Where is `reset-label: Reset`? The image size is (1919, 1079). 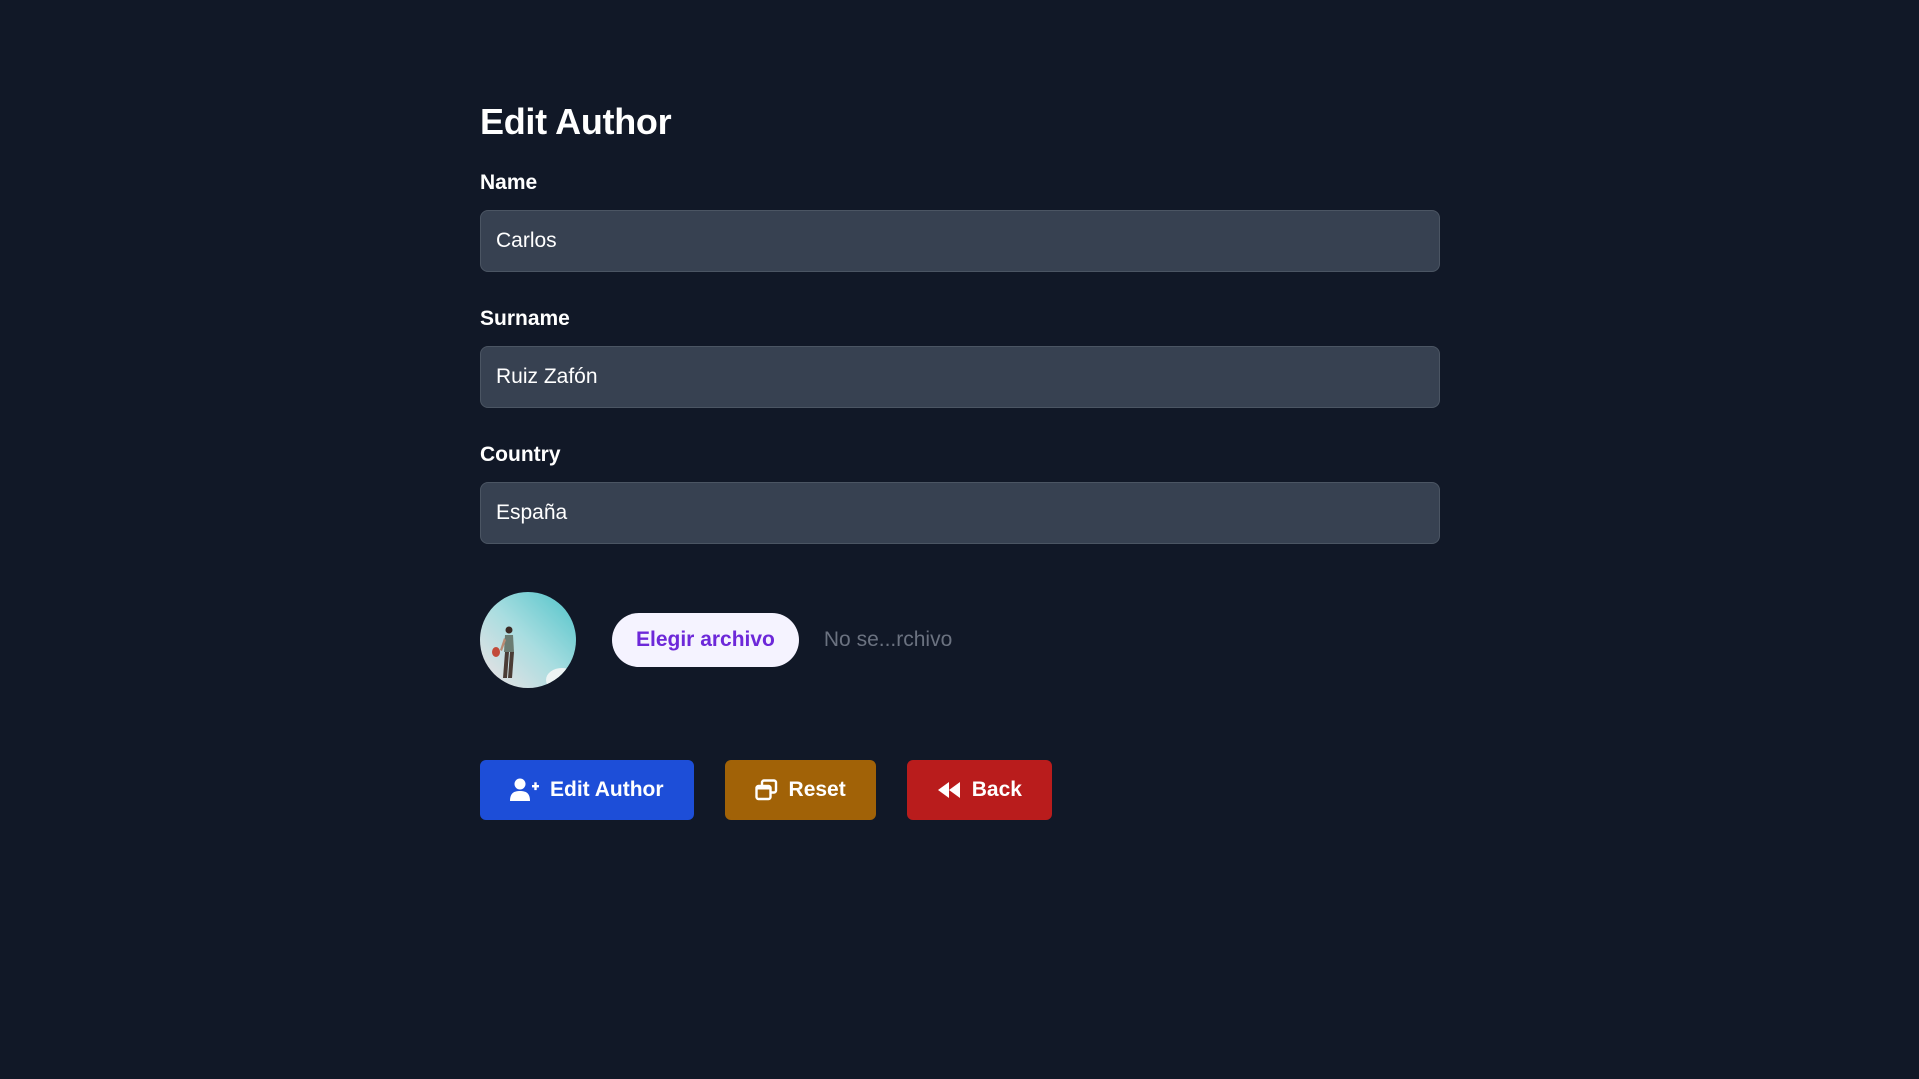
reset-label: Reset is located at coordinates (817, 789).